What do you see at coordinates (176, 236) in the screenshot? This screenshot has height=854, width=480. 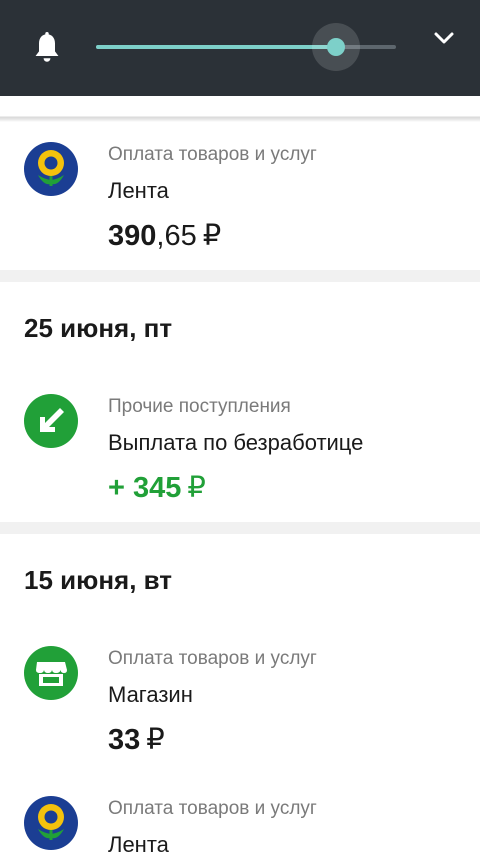 I see `amount-fraction: ,65` at bounding box center [176, 236].